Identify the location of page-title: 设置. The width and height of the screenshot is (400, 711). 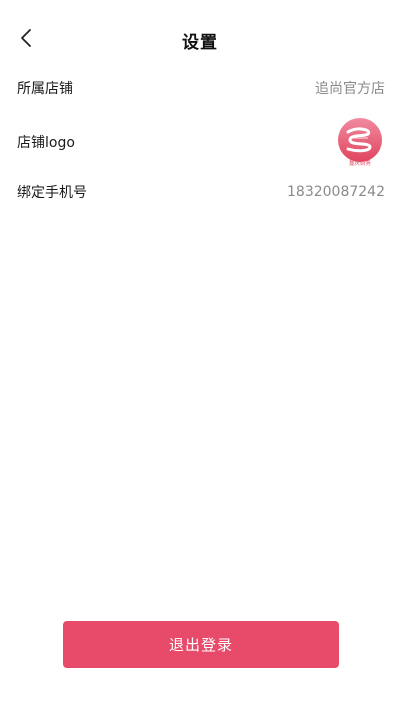
(200, 43).